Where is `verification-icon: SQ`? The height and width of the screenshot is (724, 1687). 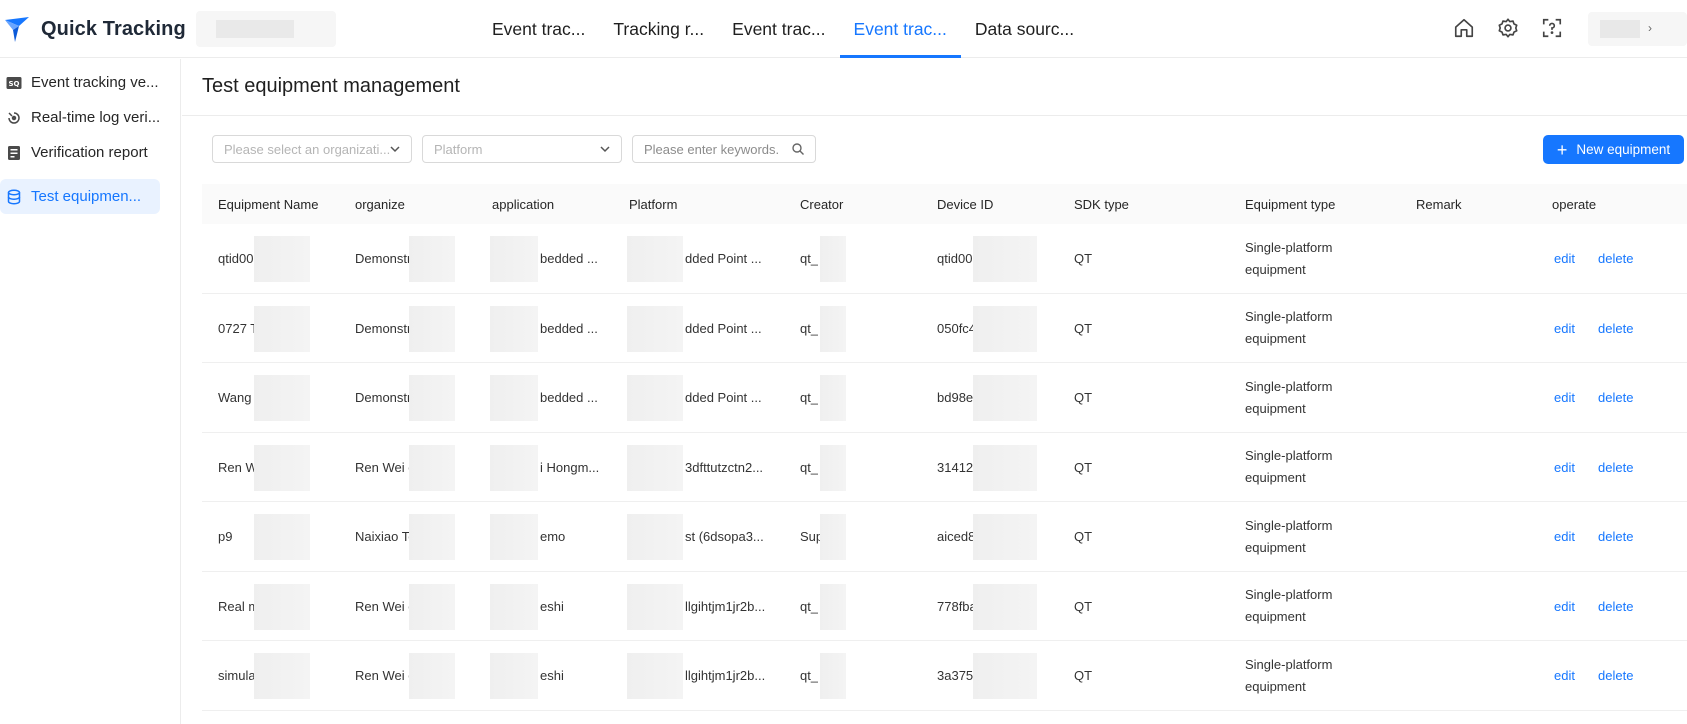 verification-icon: SQ is located at coordinates (14, 83).